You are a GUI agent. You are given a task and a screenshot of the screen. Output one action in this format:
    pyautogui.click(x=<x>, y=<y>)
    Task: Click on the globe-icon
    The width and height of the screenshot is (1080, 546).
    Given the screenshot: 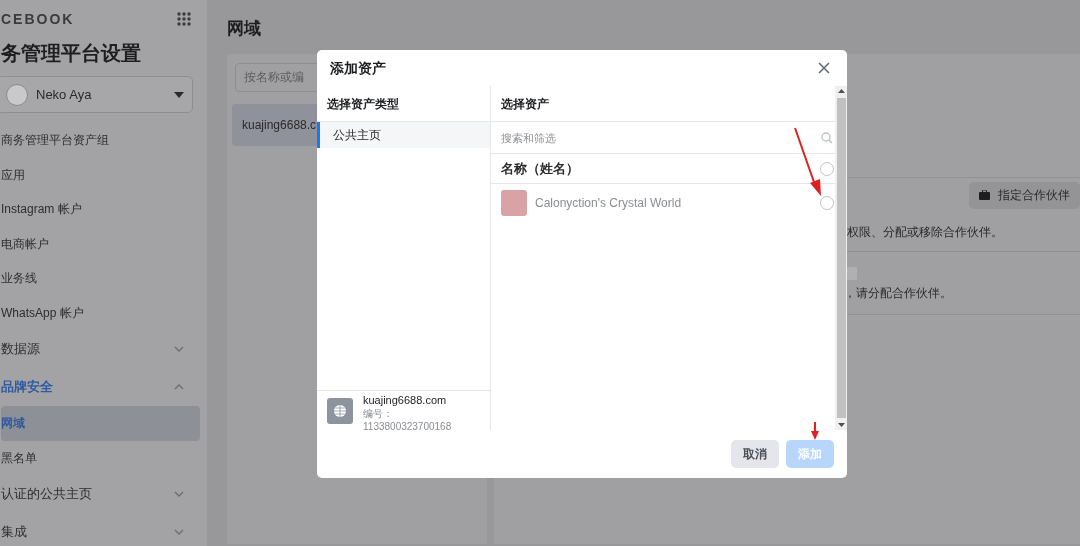 What is the action you would take?
    pyautogui.click(x=340, y=411)
    